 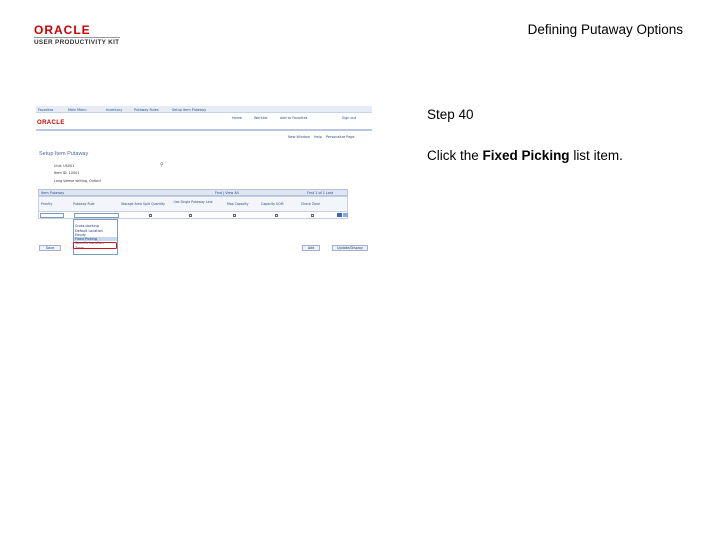 I want to click on highlight-box, so click(x=95, y=245).